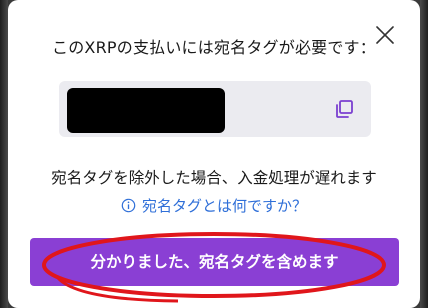  I want to click on copy-icon, so click(344, 109).